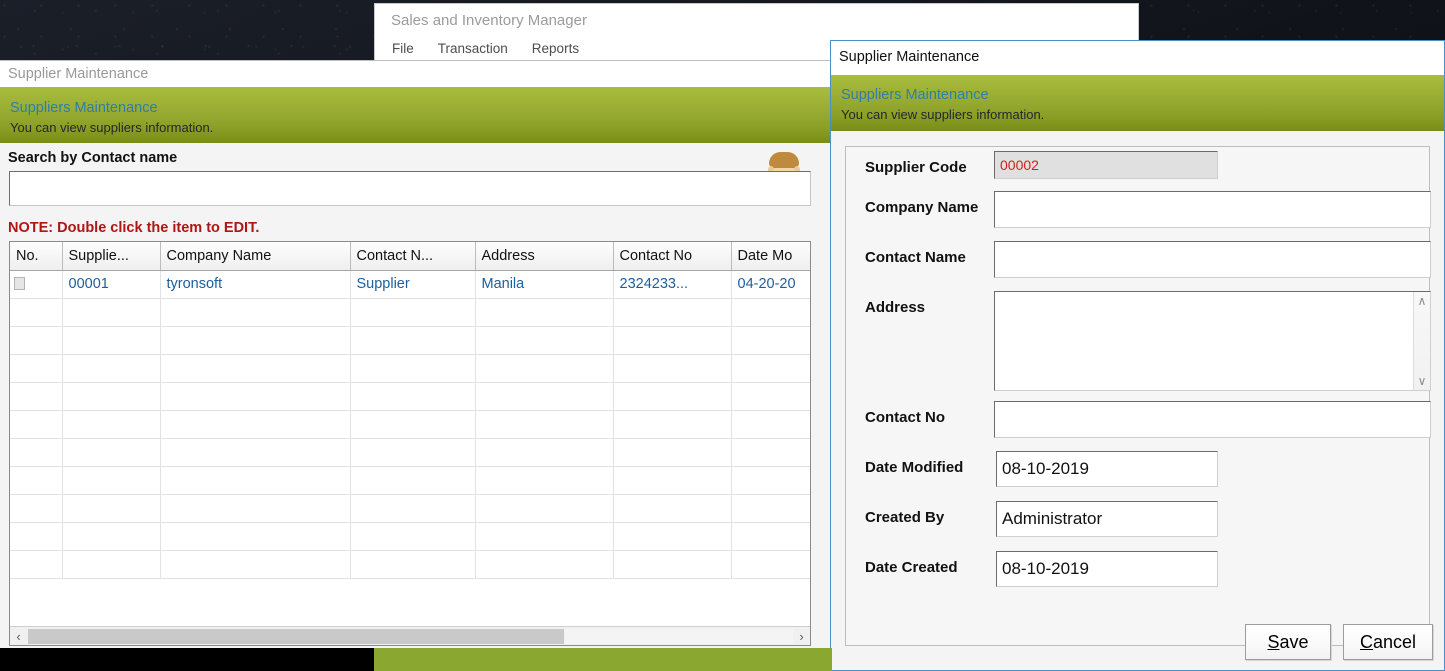  What do you see at coordinates (914, 467) in the screenshot?
I see `date-modified-label: Date Modified` at bounding box center [914, 467].